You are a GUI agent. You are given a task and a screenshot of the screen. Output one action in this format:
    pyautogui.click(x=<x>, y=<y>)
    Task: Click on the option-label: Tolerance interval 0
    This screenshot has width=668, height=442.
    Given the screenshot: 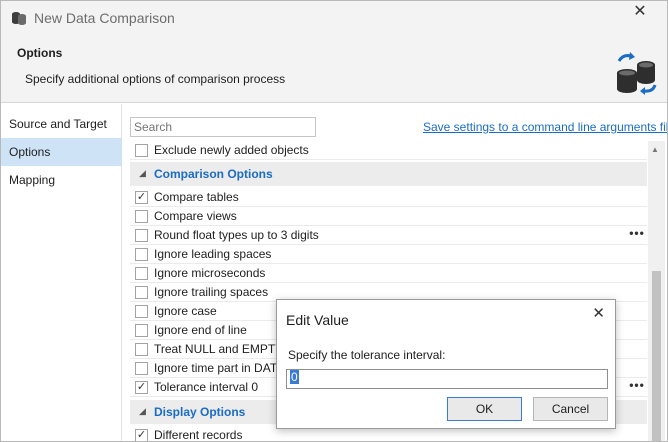 What is the action you would take?
    pyautogui.click(x=206, y=387)
    